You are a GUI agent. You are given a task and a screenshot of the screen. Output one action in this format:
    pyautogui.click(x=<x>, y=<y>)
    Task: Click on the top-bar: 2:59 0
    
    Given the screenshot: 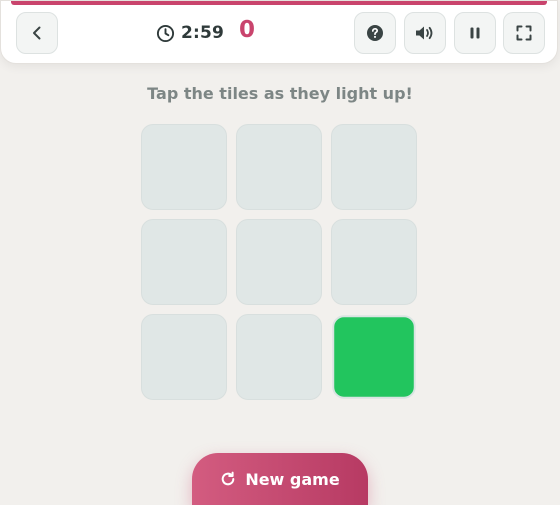 What is the action you would take?
    pyautogui.click(x=279, y=32)
    